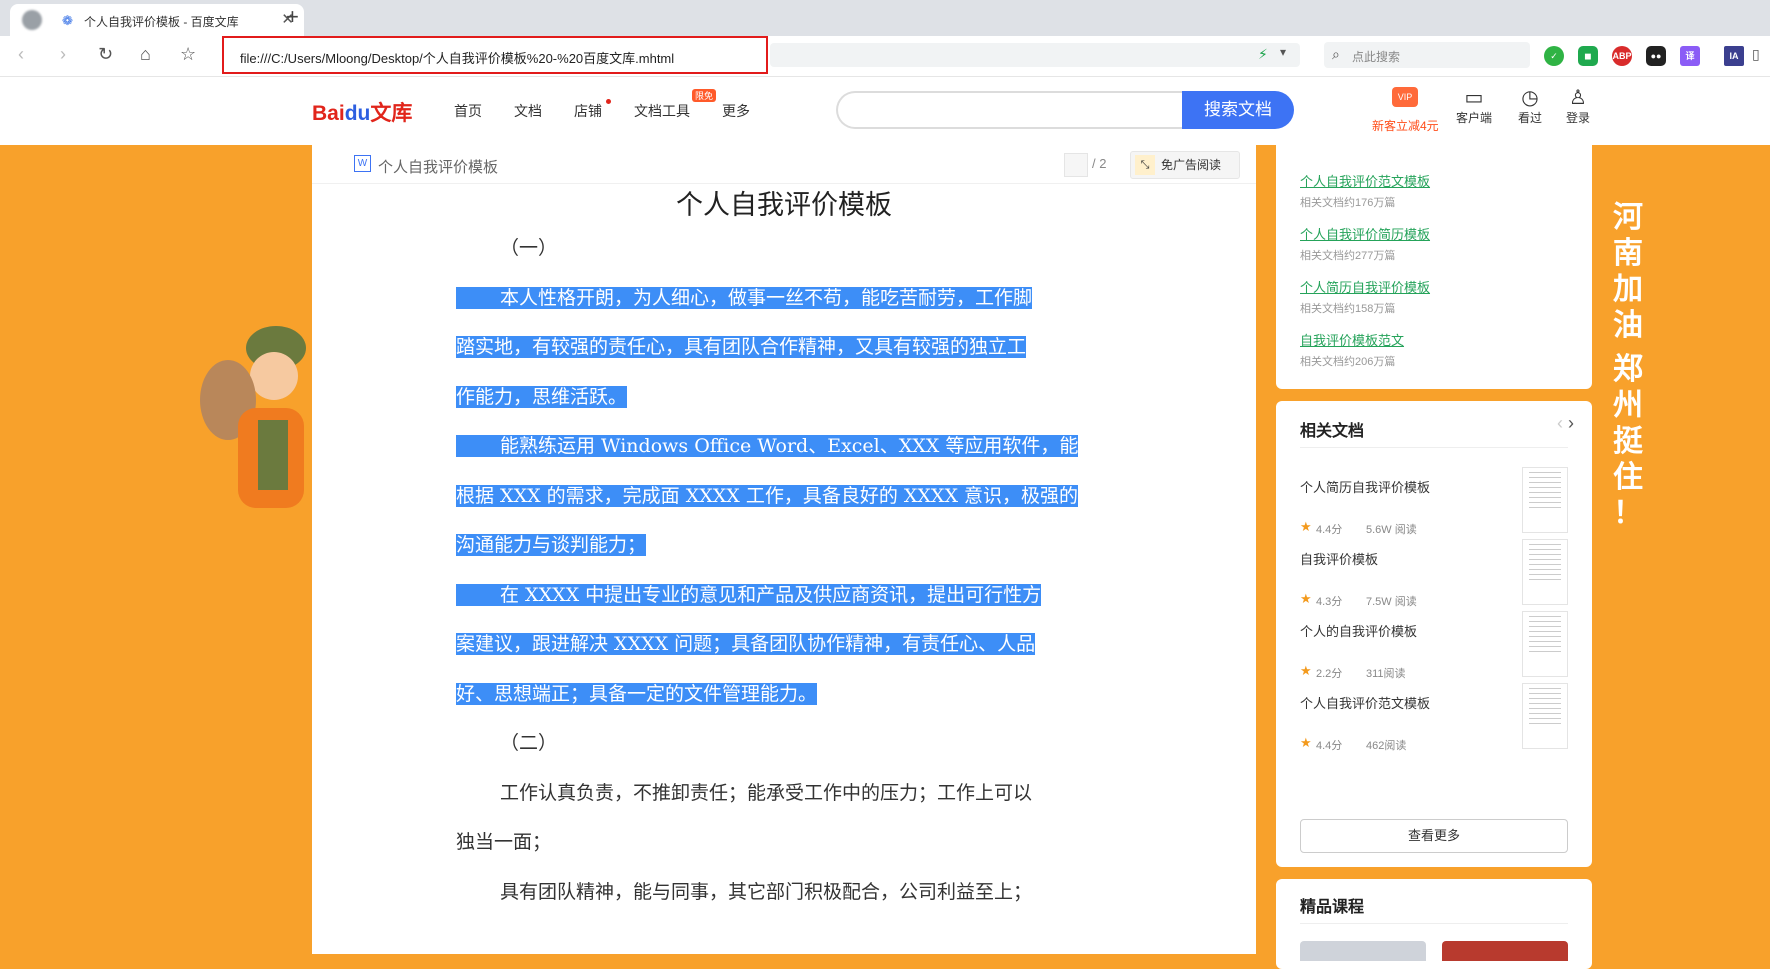  Describe the element at coordinates (506, 741) in the screenshot. I see `document-line: （二）` at that location.